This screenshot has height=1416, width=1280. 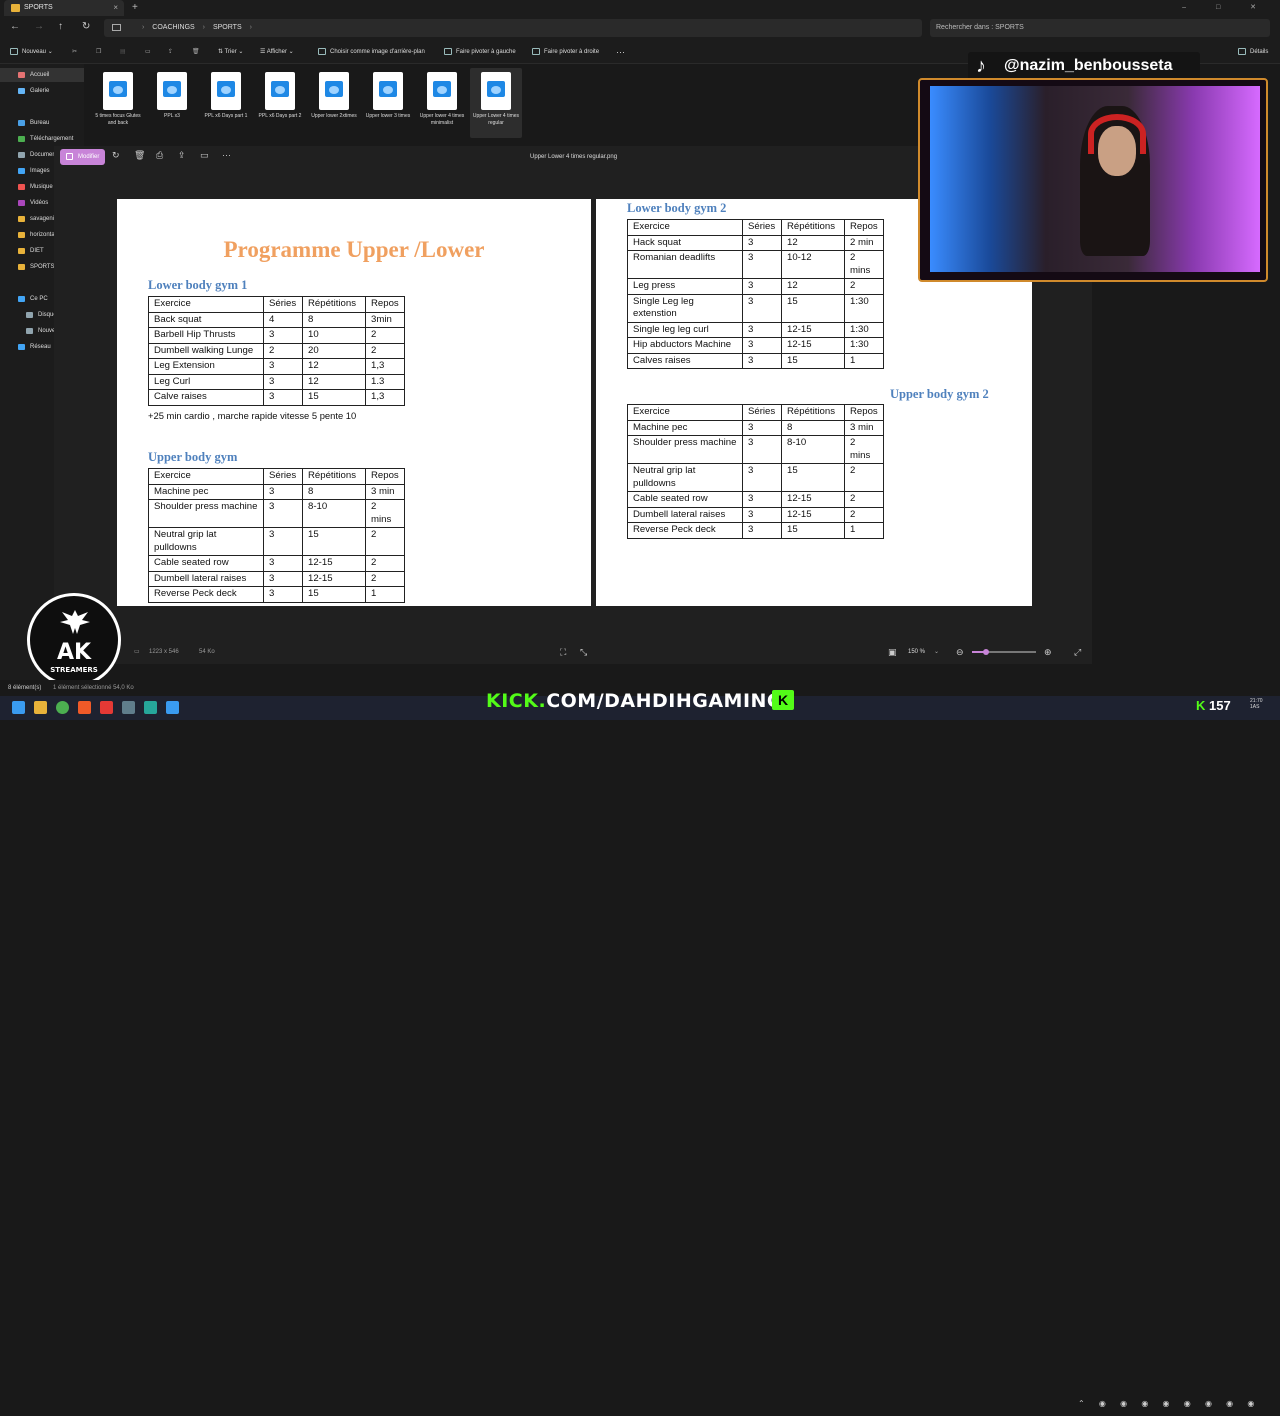 I want to click on file-item: Upper lower 4 times minimalist, so click(x=442, y=103).